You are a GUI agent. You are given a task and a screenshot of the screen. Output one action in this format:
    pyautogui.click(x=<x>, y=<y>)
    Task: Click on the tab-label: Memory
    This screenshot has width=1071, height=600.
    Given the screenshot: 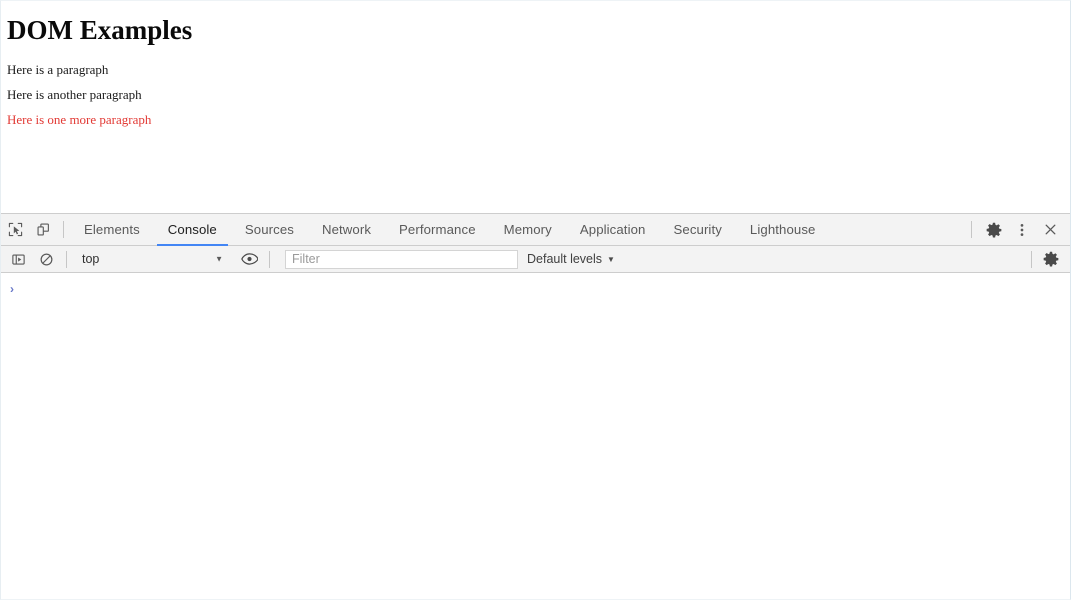 What is the action you would take?
    pyautogui.click(x=527, y=229)
    